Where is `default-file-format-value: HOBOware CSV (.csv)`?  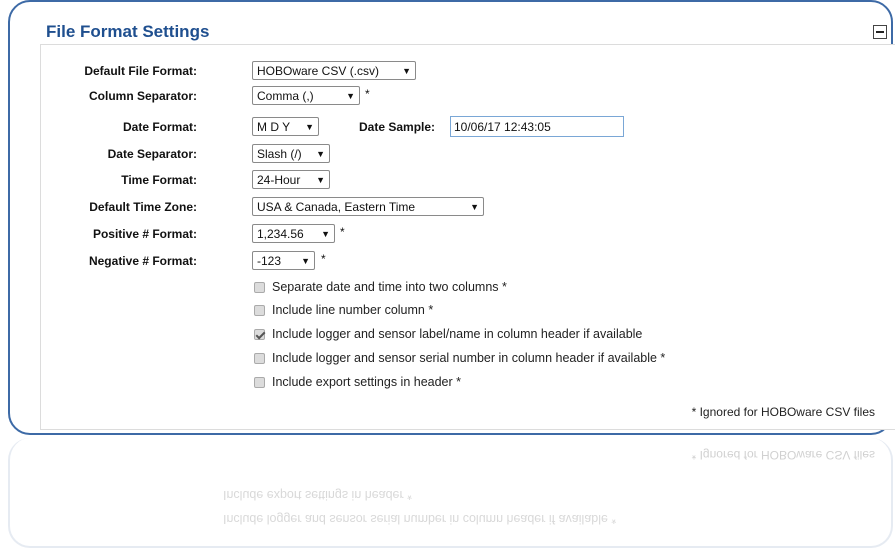
default-file-format-value: HOBOware CSV (.csv) is located at coordinates (318, 70).